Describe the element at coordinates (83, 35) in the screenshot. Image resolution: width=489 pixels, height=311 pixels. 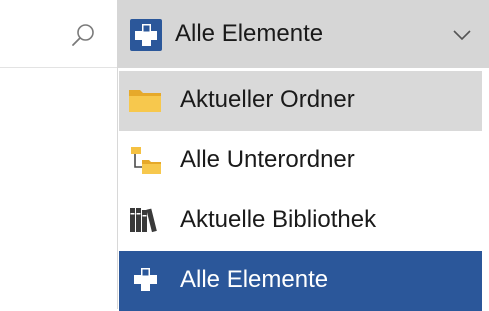
I see `search-icon` at that location.